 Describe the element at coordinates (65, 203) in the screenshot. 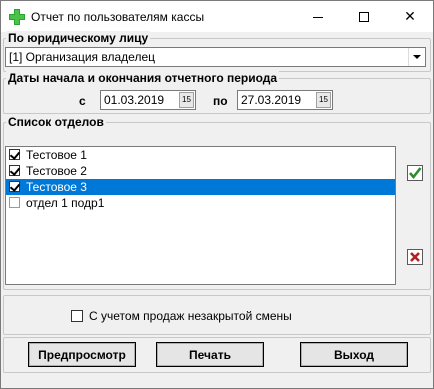

I see `item-label: отдел 1 подр1` at that location.